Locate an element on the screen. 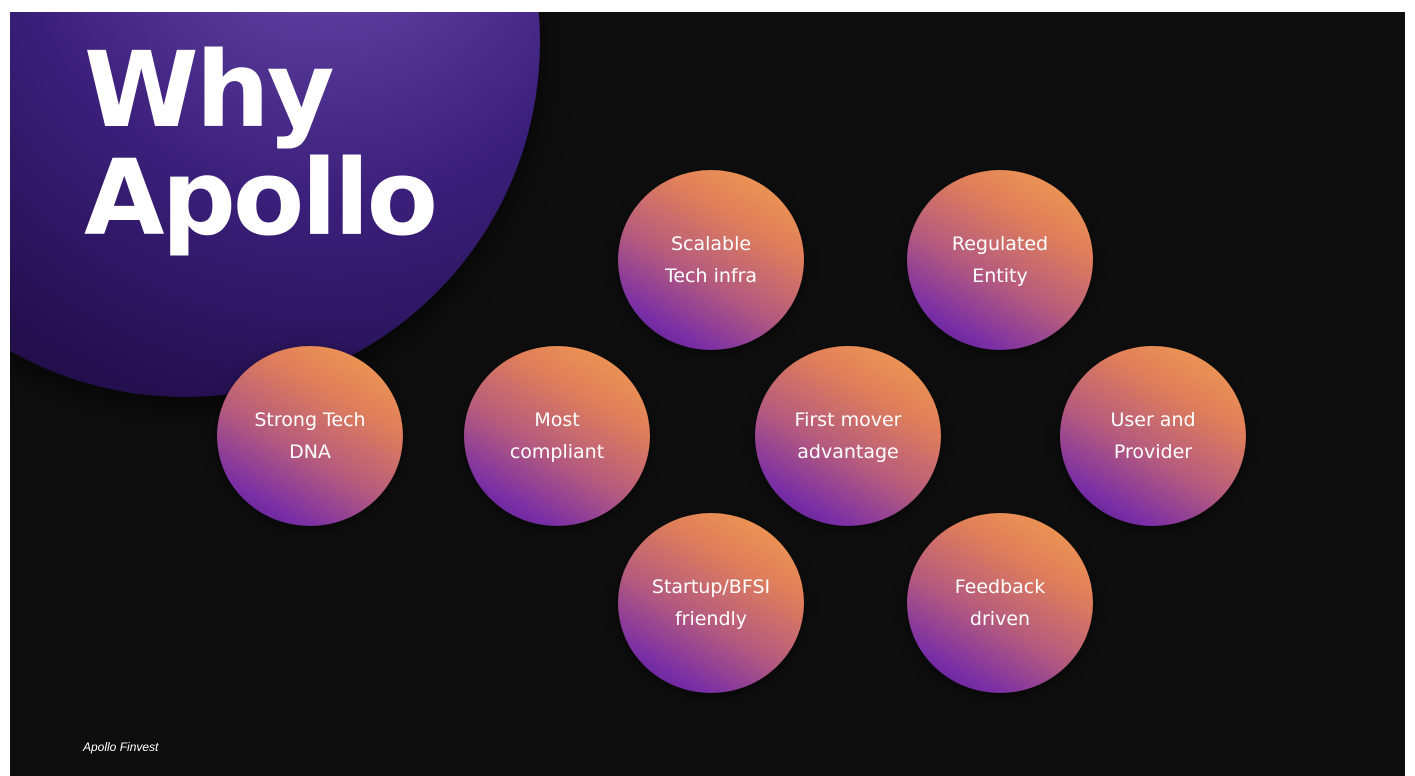 Image resolution: width=1415 pixels, height=776 pixels. bubble-regulated-entity: Regulated Entity is located at coordinates (1000, 260).